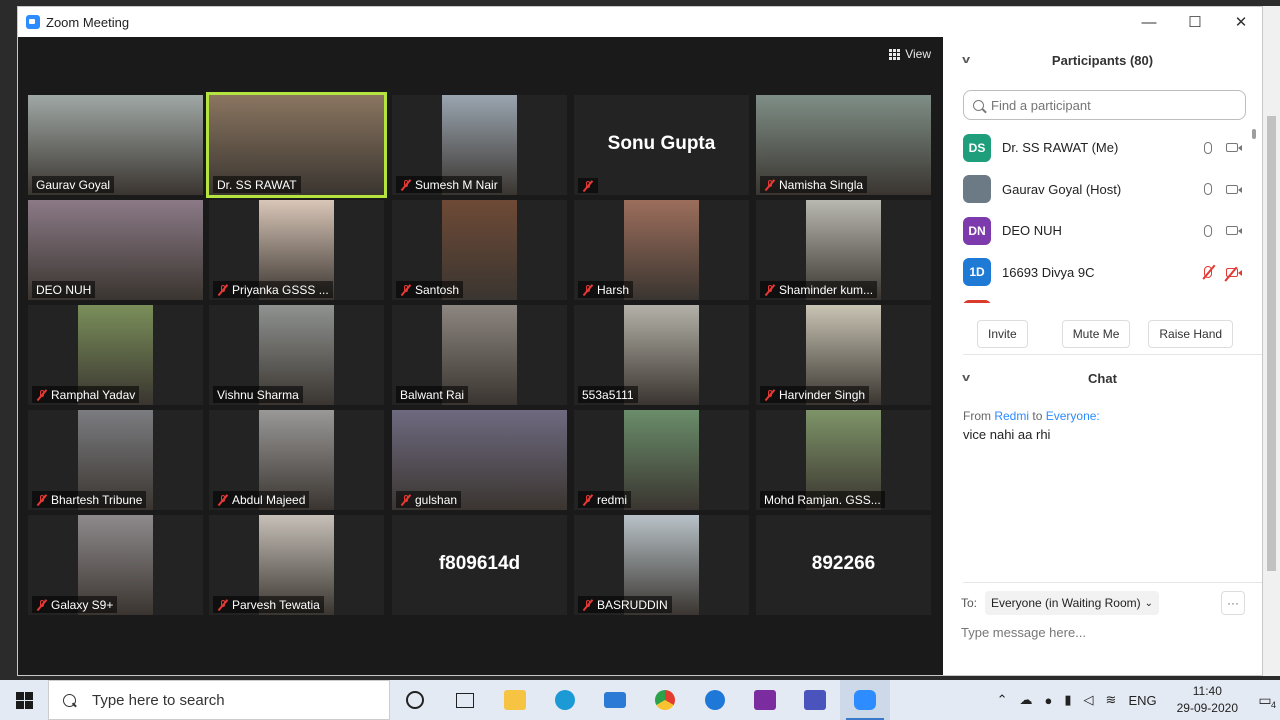  What do you see at coordinates (661, 145) in the screenshot?
I see `video-tile: Sonu Gupta` at bounding box center [661, 145].